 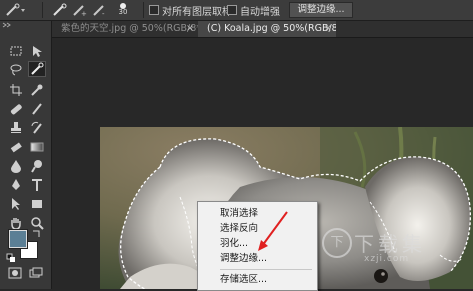 I want to click on quick-mask-mode-button, so click(x=15, y=273).